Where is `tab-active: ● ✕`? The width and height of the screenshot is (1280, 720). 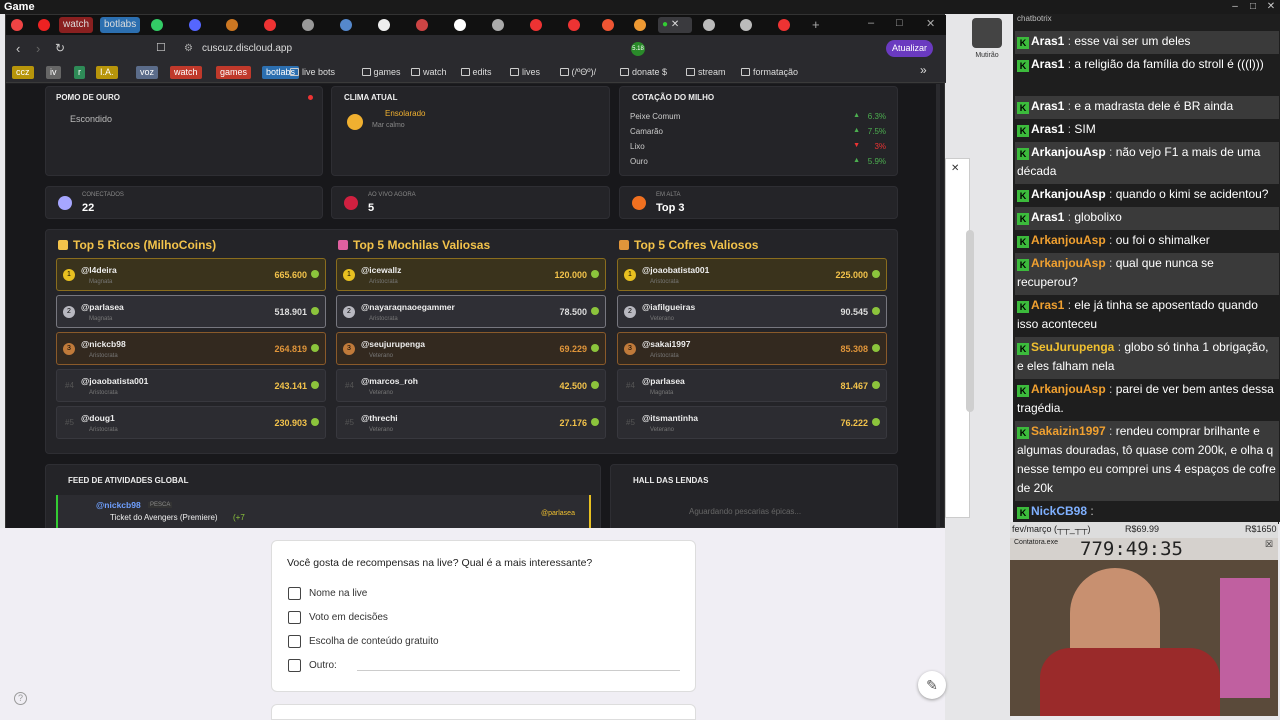
tab-active: ● ✕ is located at coordinates (675, 25).